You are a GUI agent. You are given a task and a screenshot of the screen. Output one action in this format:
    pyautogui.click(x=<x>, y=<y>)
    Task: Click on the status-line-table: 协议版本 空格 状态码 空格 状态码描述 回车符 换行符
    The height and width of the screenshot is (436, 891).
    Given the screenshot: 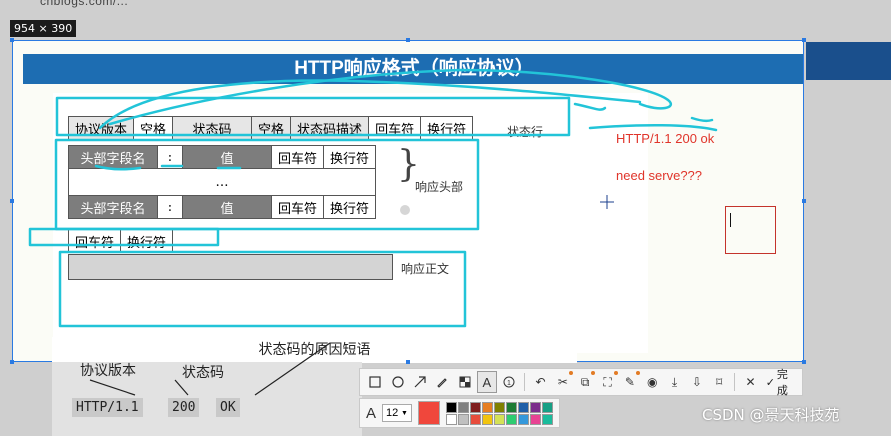 What is the action you would take?
    pyautogui.click(x=270, y=128)
    